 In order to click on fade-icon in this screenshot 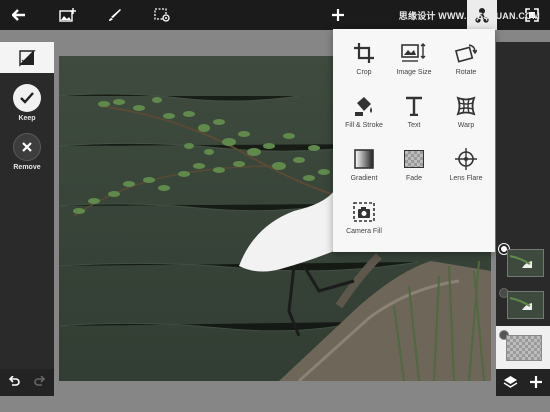, I will do `click(414, 159)`.